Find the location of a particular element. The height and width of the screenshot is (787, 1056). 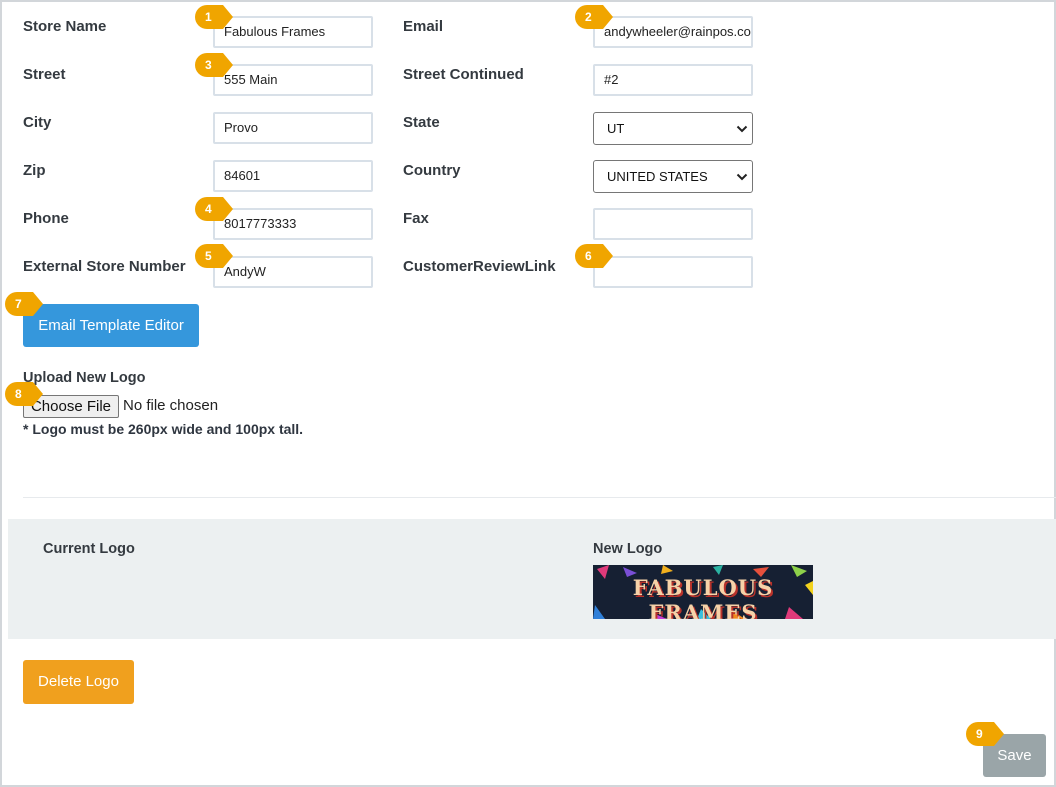

callout-badge-9: 9 is located at coordinates (985, 734).